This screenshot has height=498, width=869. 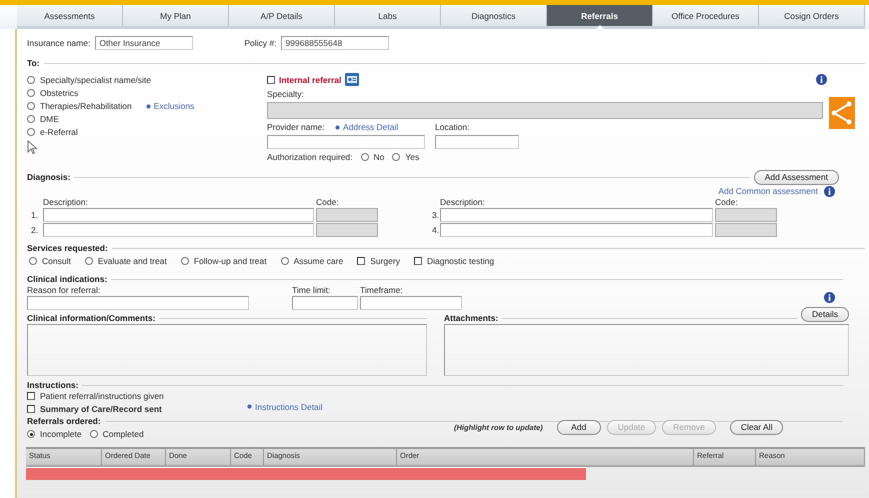 What do you see at coordinates (227, 350) in the screenshot?
I see `comments-field` at bounding box center [227, 350].